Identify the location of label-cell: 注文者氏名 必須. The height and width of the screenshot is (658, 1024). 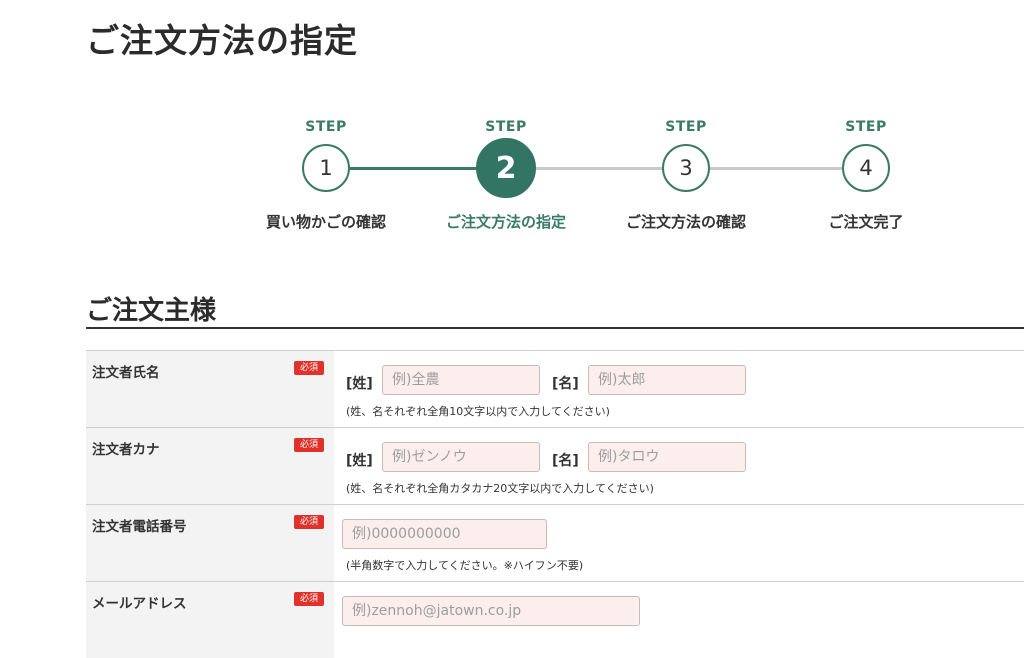
(210, 389).